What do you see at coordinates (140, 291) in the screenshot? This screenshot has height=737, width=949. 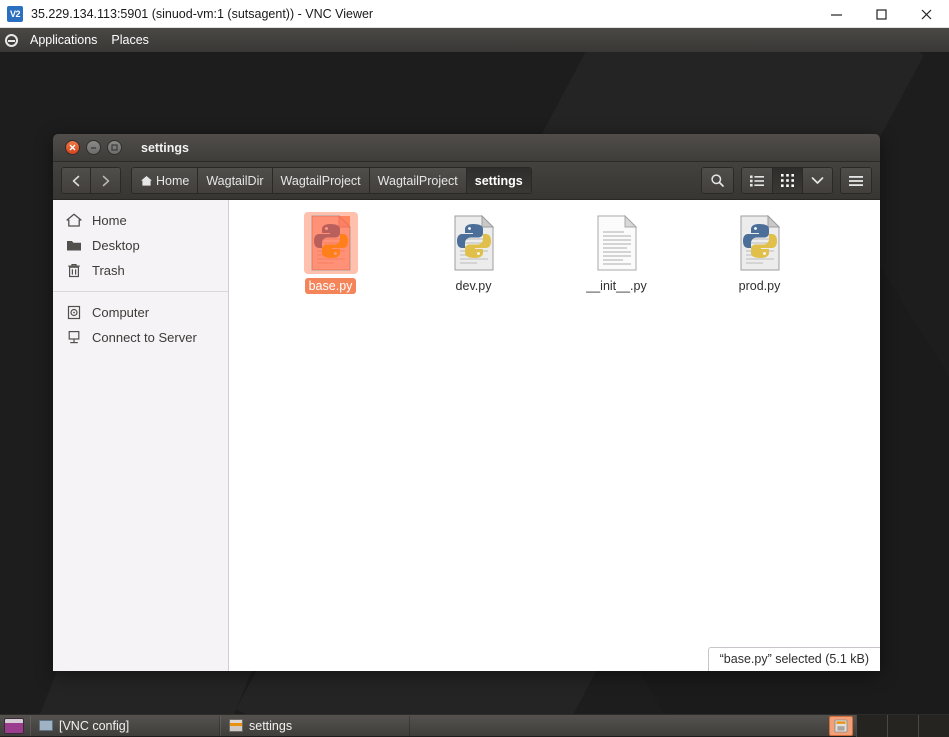 I see `sidebar-separator` at bounding box center [140, 291].